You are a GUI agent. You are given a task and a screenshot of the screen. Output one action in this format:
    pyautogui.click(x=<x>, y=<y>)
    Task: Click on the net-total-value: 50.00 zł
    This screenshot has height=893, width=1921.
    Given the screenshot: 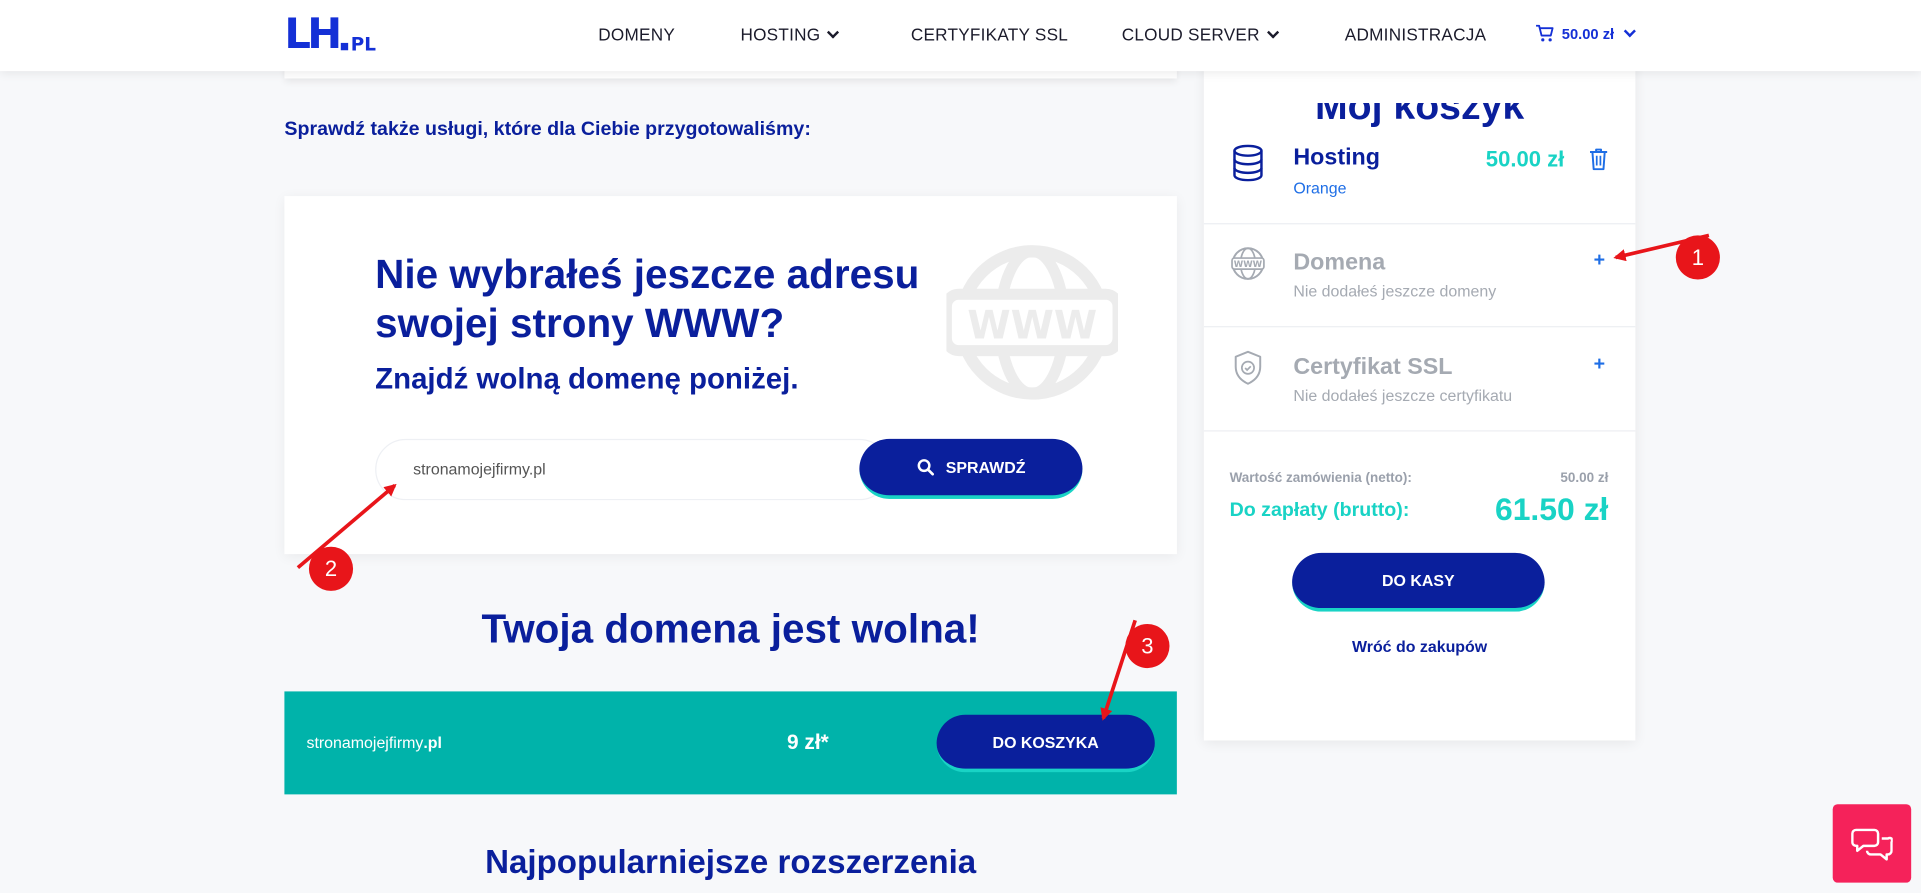 What is the action you would take?
    pyautogui.click(x=1584, y=478)
    